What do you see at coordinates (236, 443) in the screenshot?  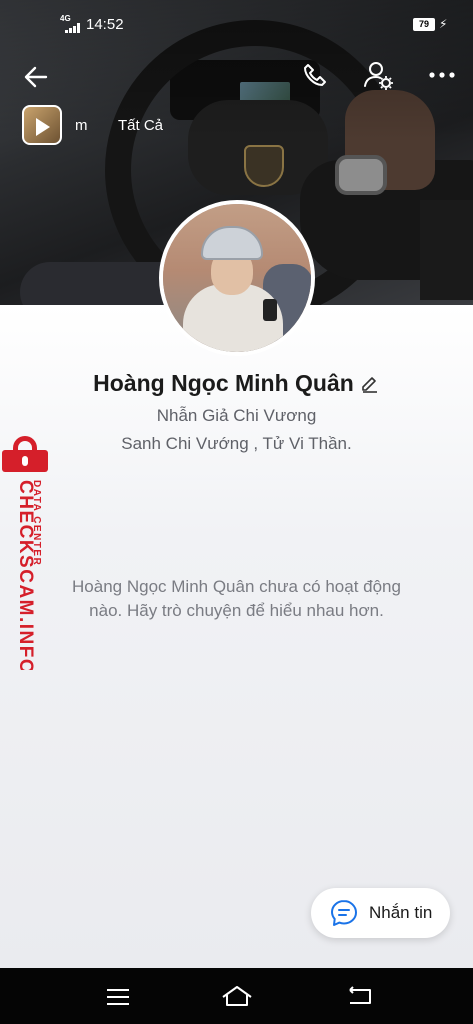 I see `profile-bio-line2: Sanh Chi Vướng , Tử Vi Thần.` at bounding box center [236, 443].